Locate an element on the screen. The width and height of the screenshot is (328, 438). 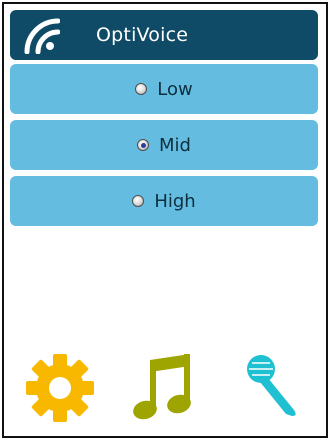
radio-high is located at coordinates (138, 201).